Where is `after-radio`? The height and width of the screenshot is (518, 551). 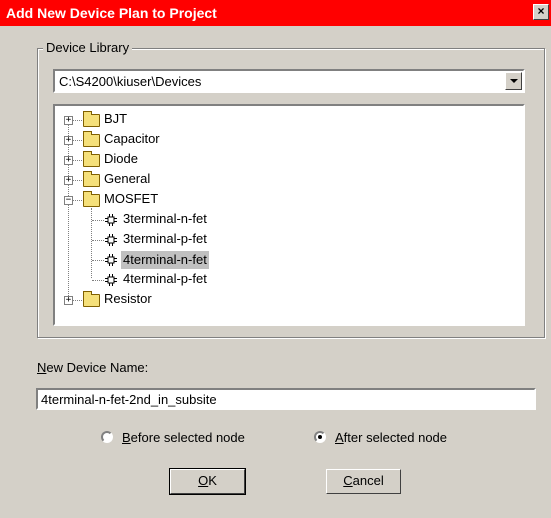
after-radio is located at coordinates (320, 437).